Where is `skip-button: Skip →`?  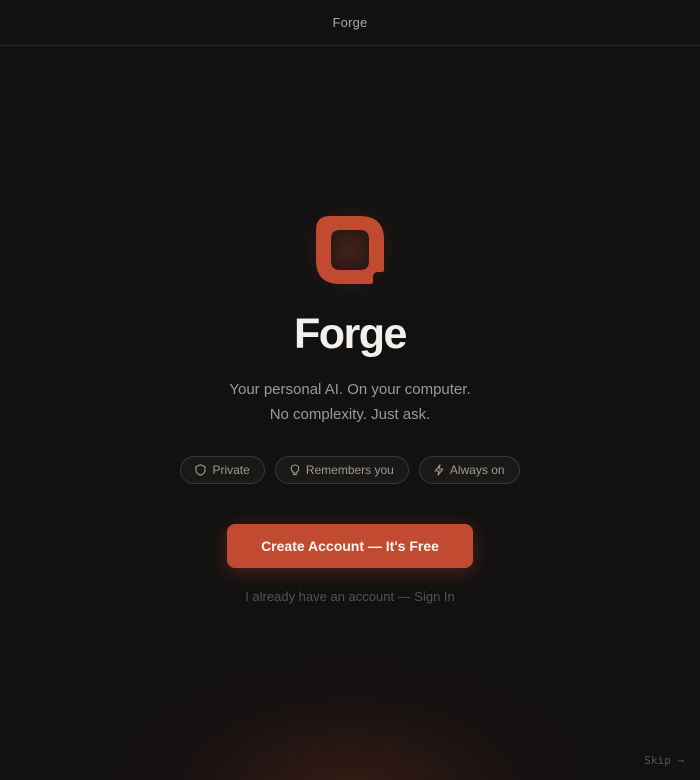
skip-button: Skip → is located at coordinates (664, 760).